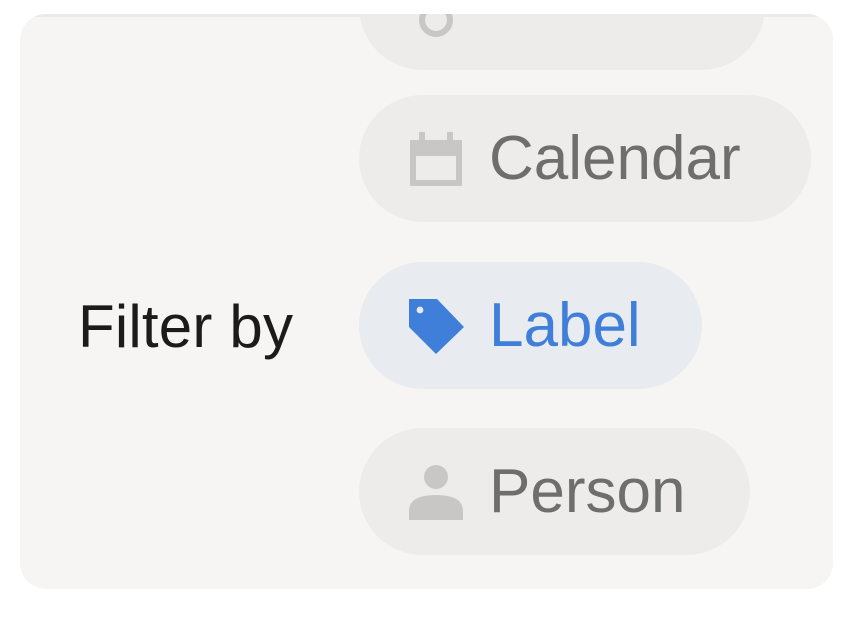  I want to click on filter-by-label: Filter by, so click(186, 326).